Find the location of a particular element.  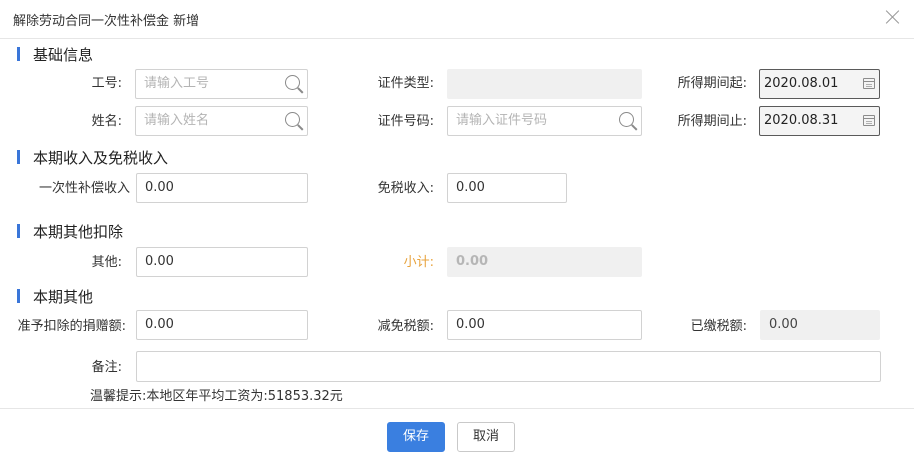

name-label: 姓名: is located at coordinates (106, 121).